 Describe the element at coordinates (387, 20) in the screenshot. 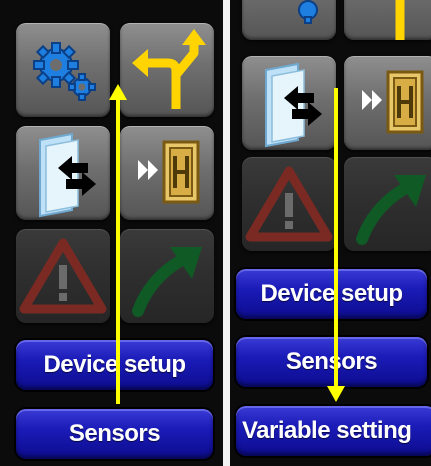

I see `route-tile-partial` at that location.